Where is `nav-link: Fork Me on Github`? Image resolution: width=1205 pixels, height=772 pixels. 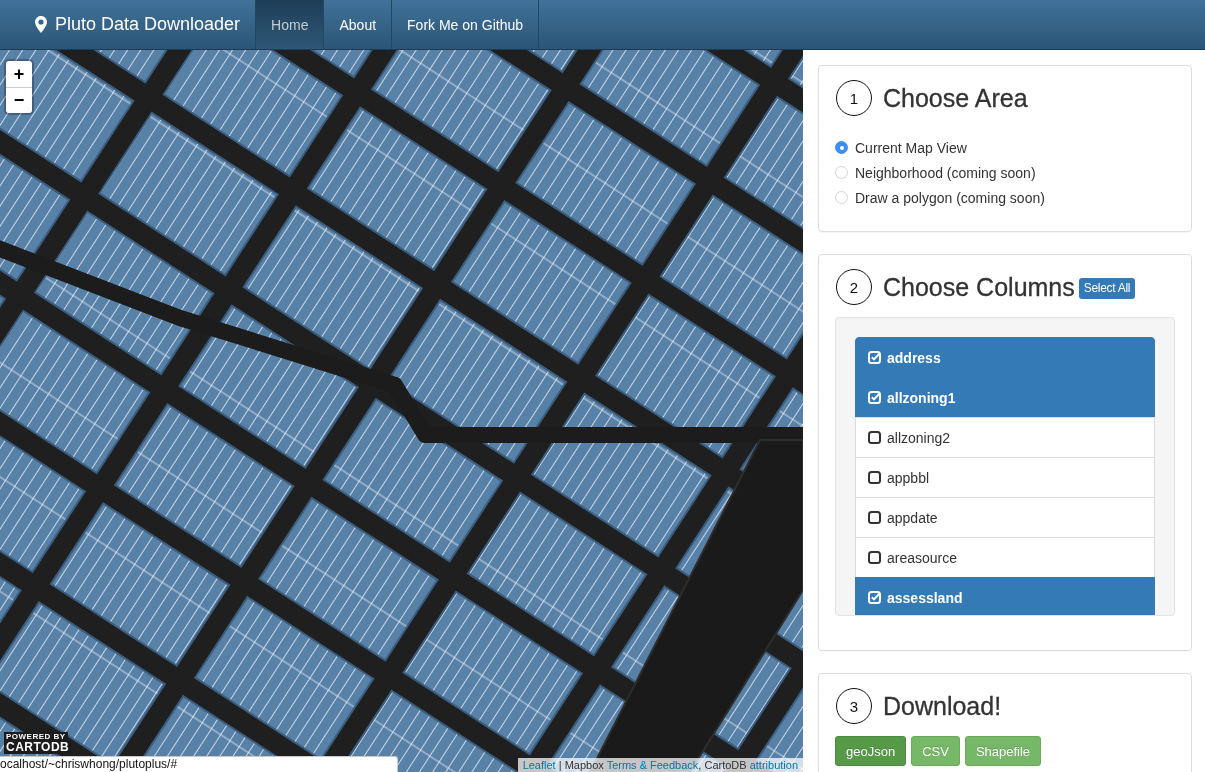 nav-link: Fork Me on Github is located at coordinates (465, 24).